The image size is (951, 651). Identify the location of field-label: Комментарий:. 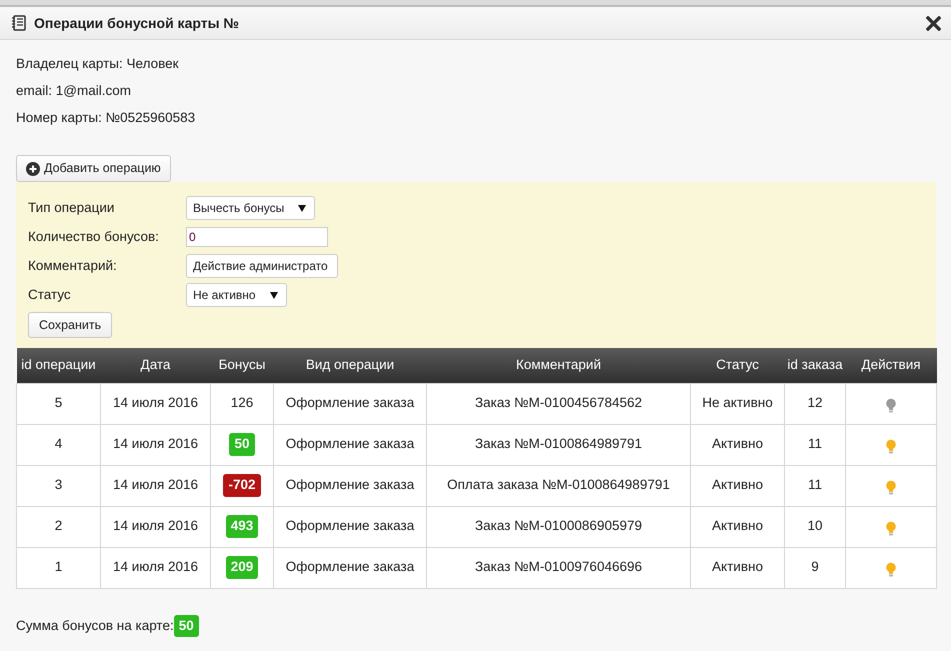
(73, 265).